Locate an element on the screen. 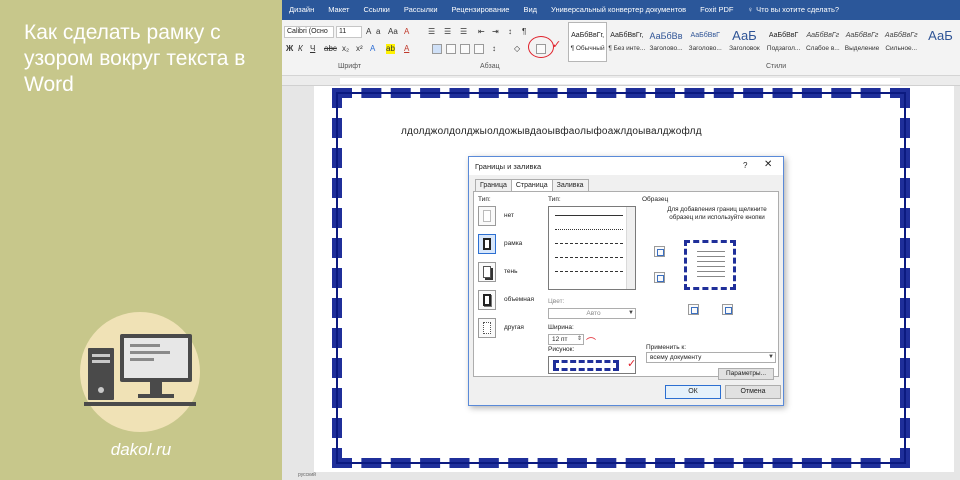 This screenshot has height=480, width=960. style-more: АаБ is located at coordinates (940, 42).